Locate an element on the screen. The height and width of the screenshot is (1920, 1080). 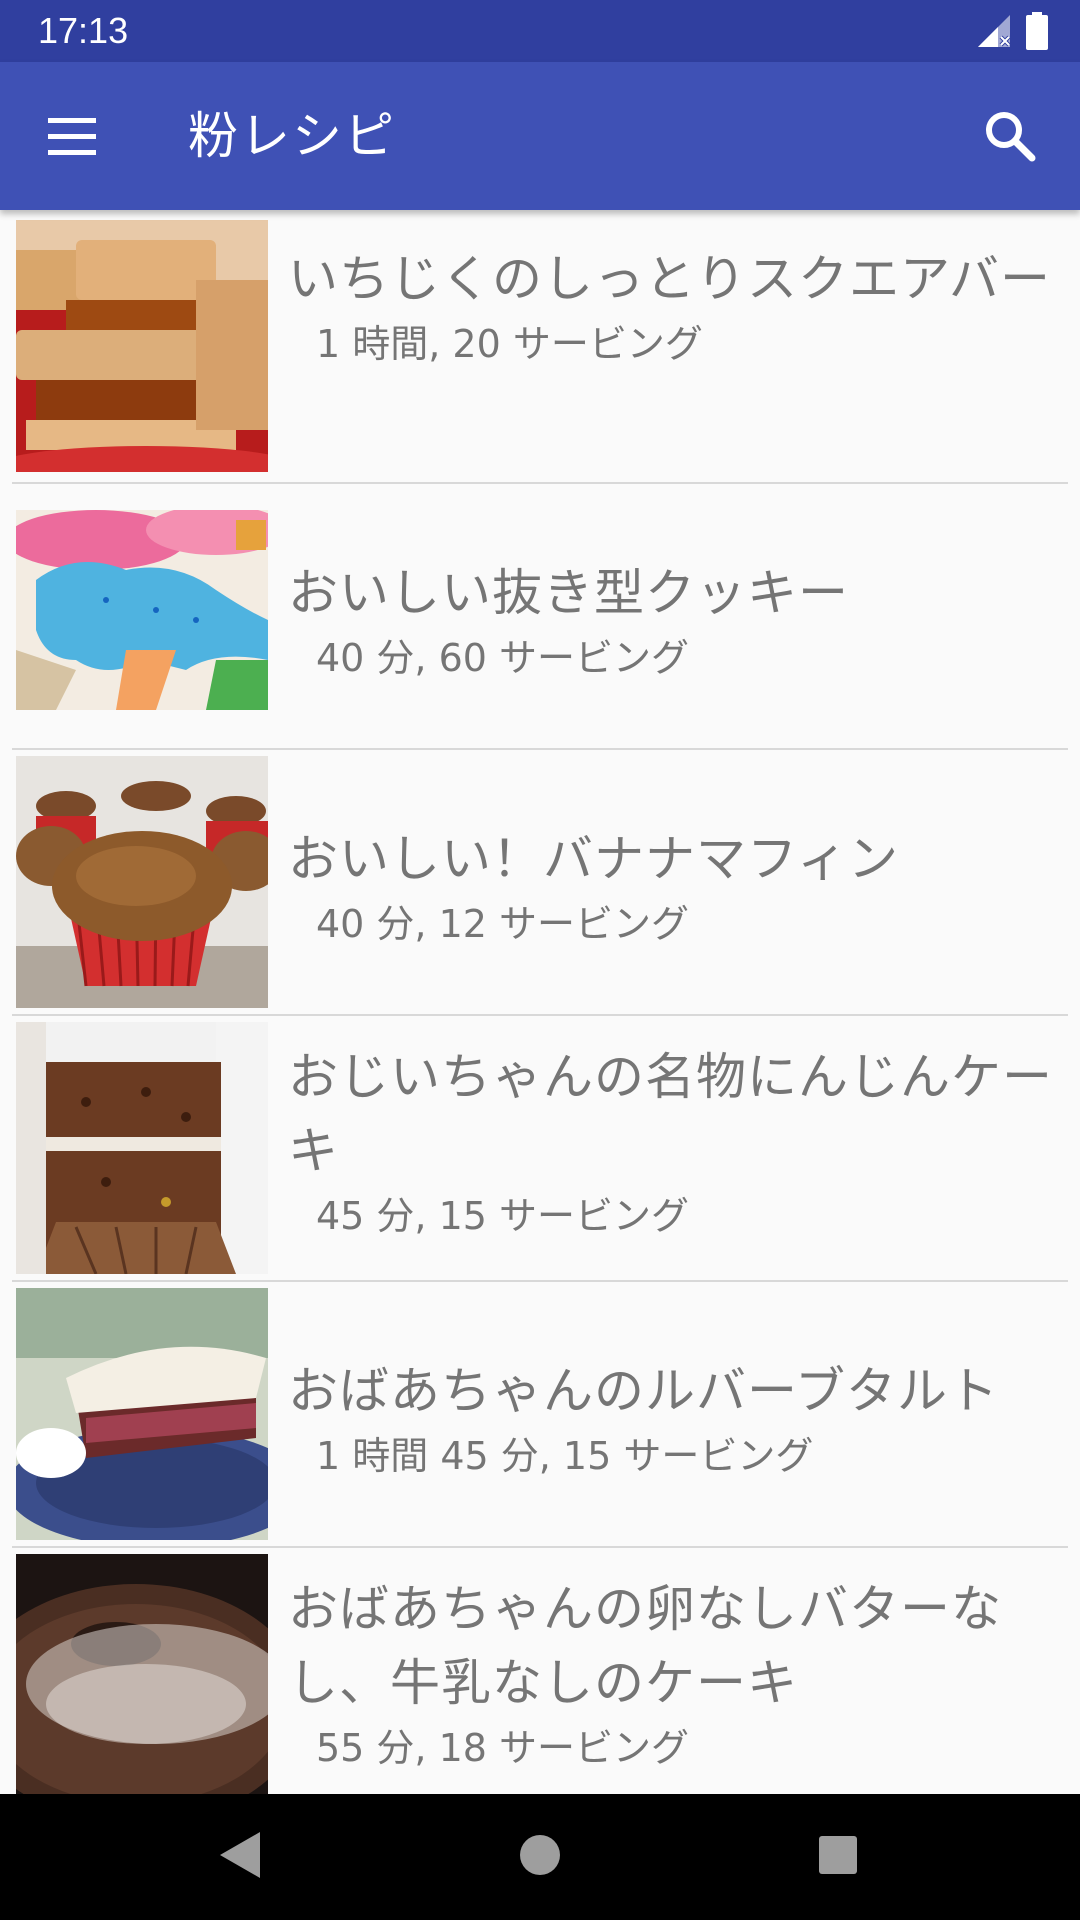
recipe-row: おばあちゃんの卵なしバターなし、牛乳なしのケーキ 55 分, 18 サービング is located at coordinates (540, 1671).